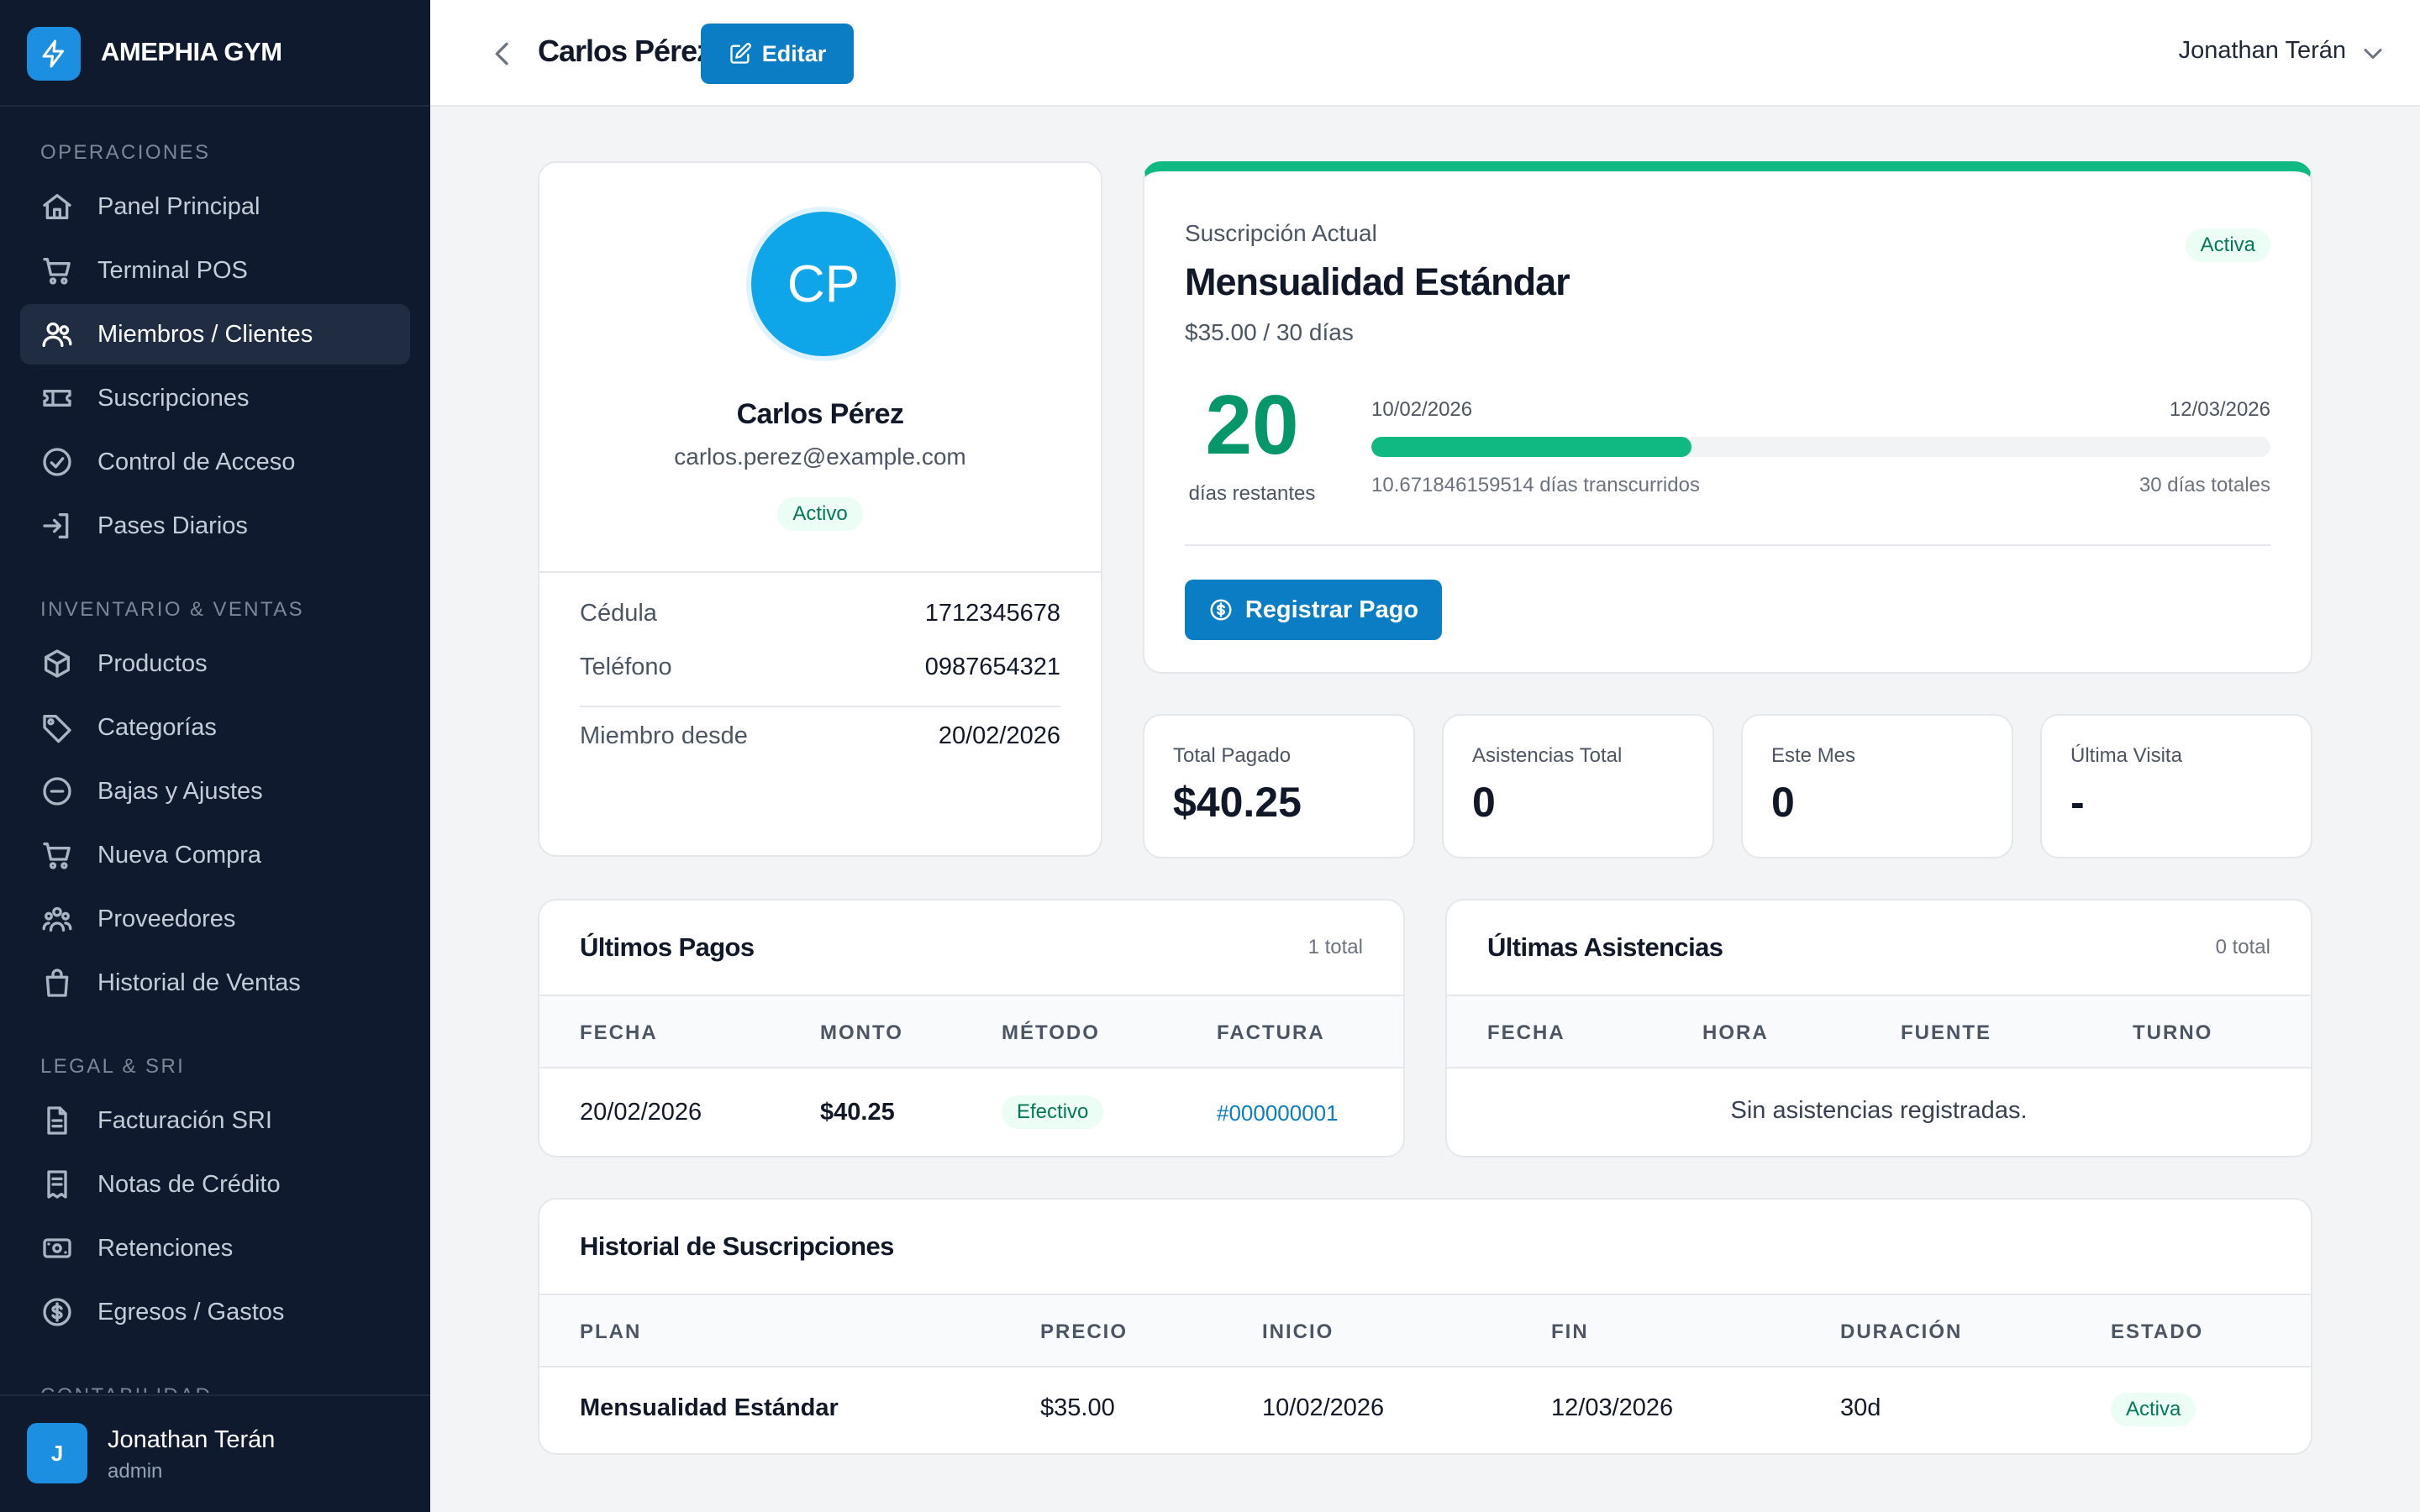 The width and height of the screenshot is (2420, 1512). Describe the element at coordinates (215, 1248) in the screenshot. I see `sidebar-item: Retenciones` at that location.